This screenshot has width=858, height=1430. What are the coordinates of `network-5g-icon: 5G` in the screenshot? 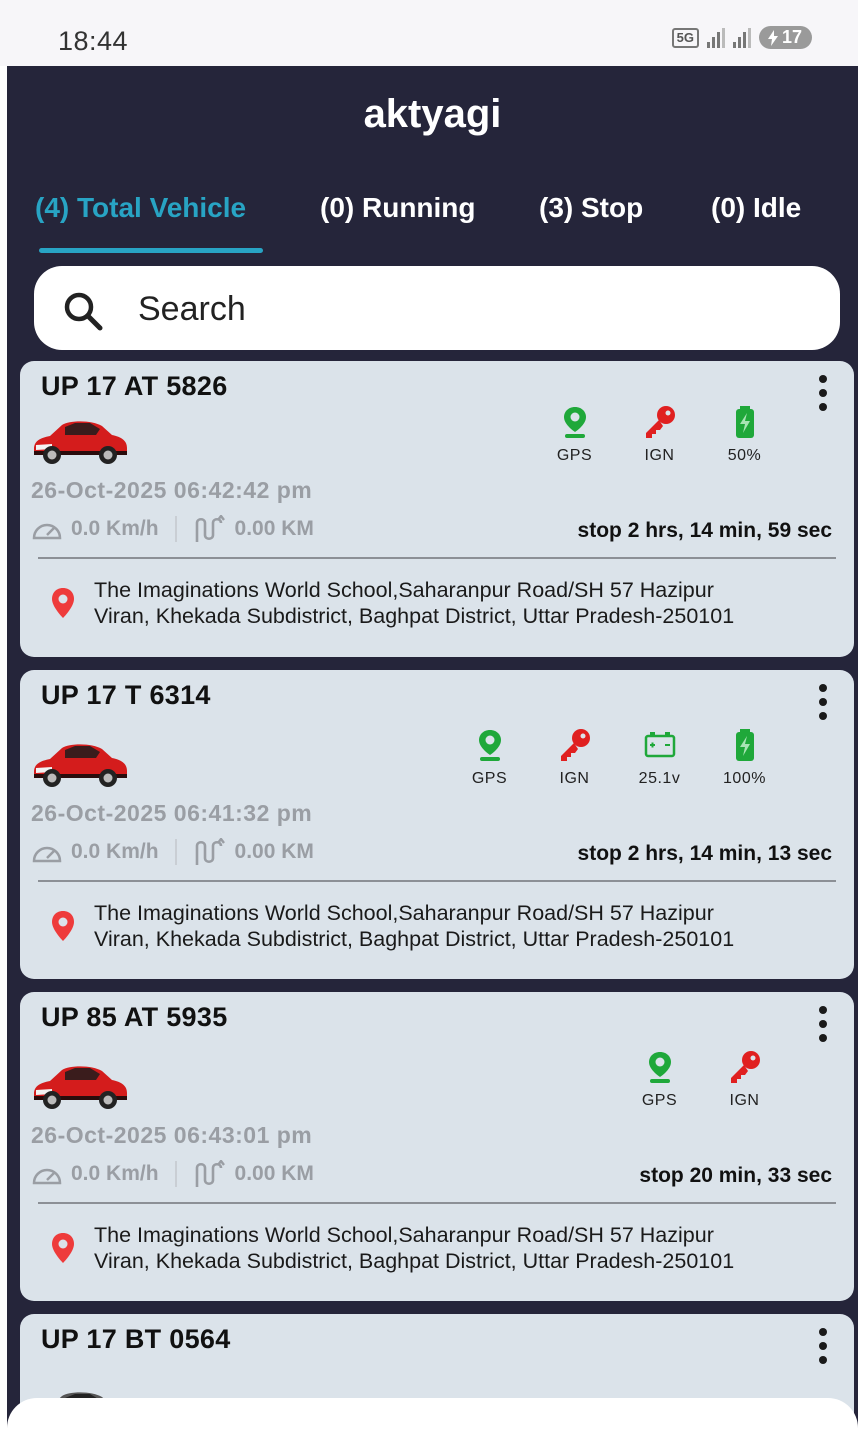 It's located at (685, 37).